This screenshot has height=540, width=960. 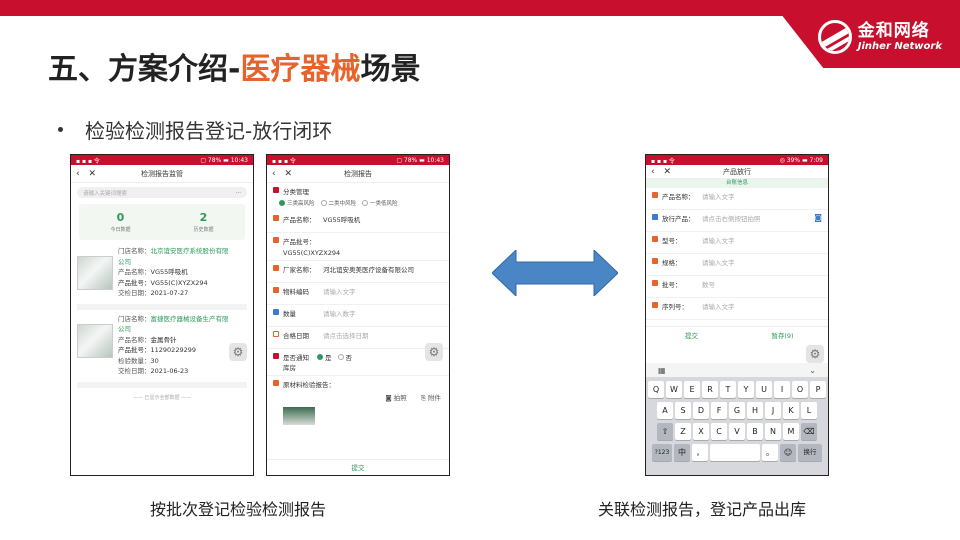 What do you see at coordinates (555, 273) in the screenshot?
I see `double-arrow-icon` at bounding box center [555, 273].